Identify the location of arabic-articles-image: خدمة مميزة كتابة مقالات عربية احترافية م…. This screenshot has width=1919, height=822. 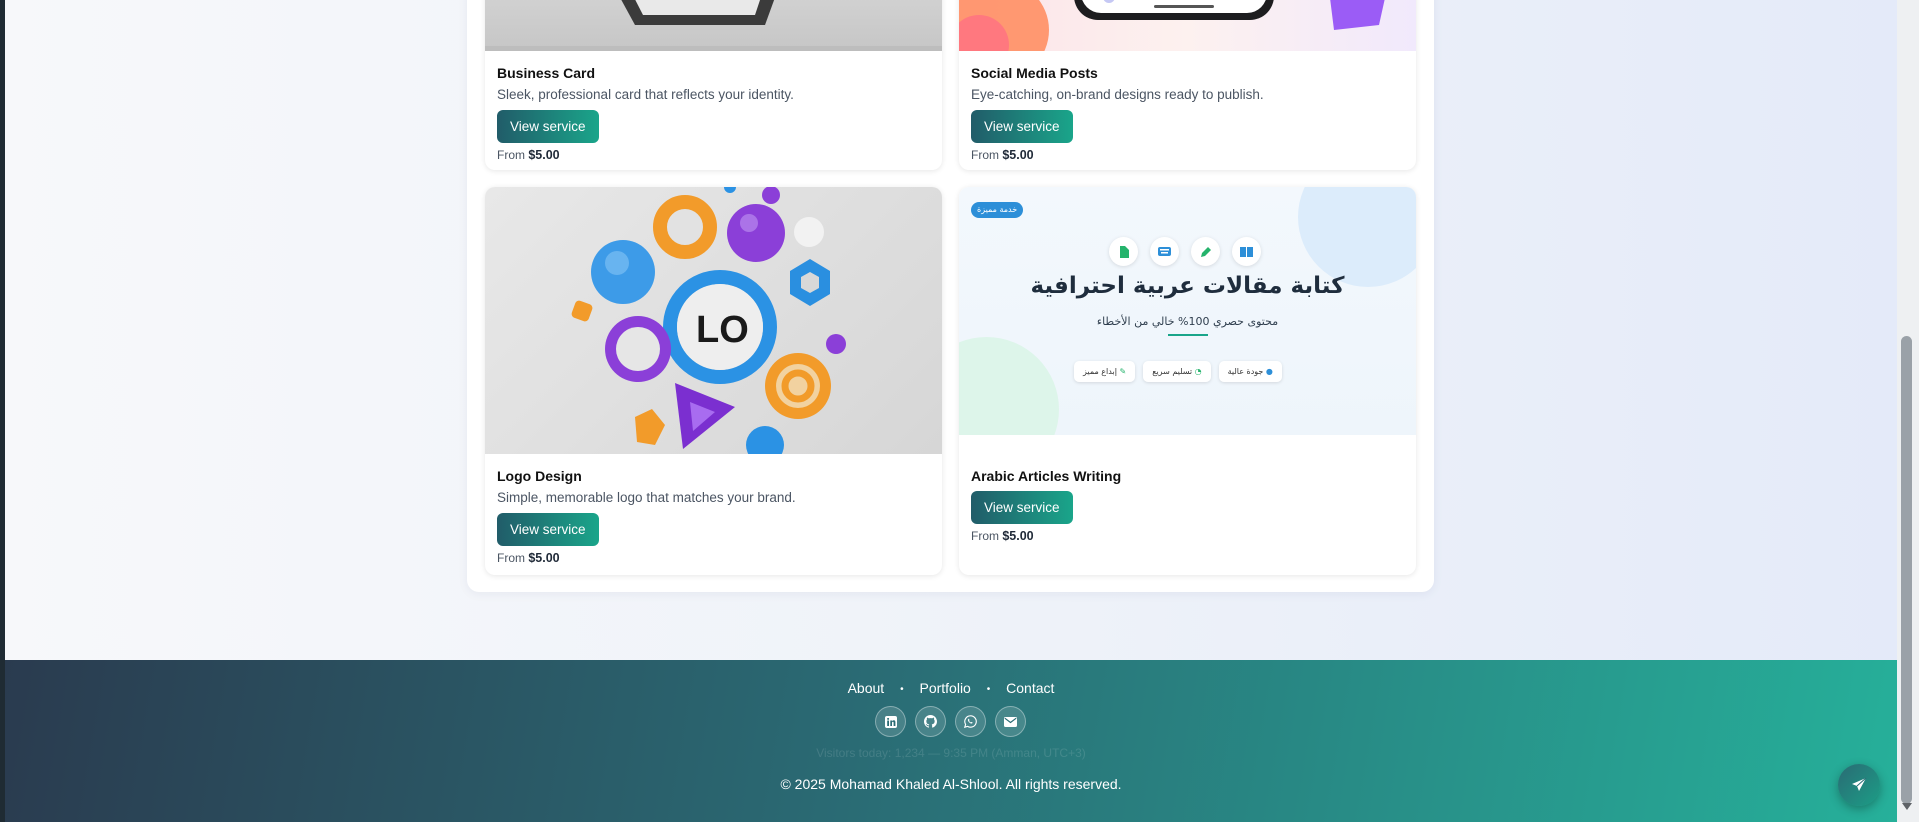
(1187, 320).